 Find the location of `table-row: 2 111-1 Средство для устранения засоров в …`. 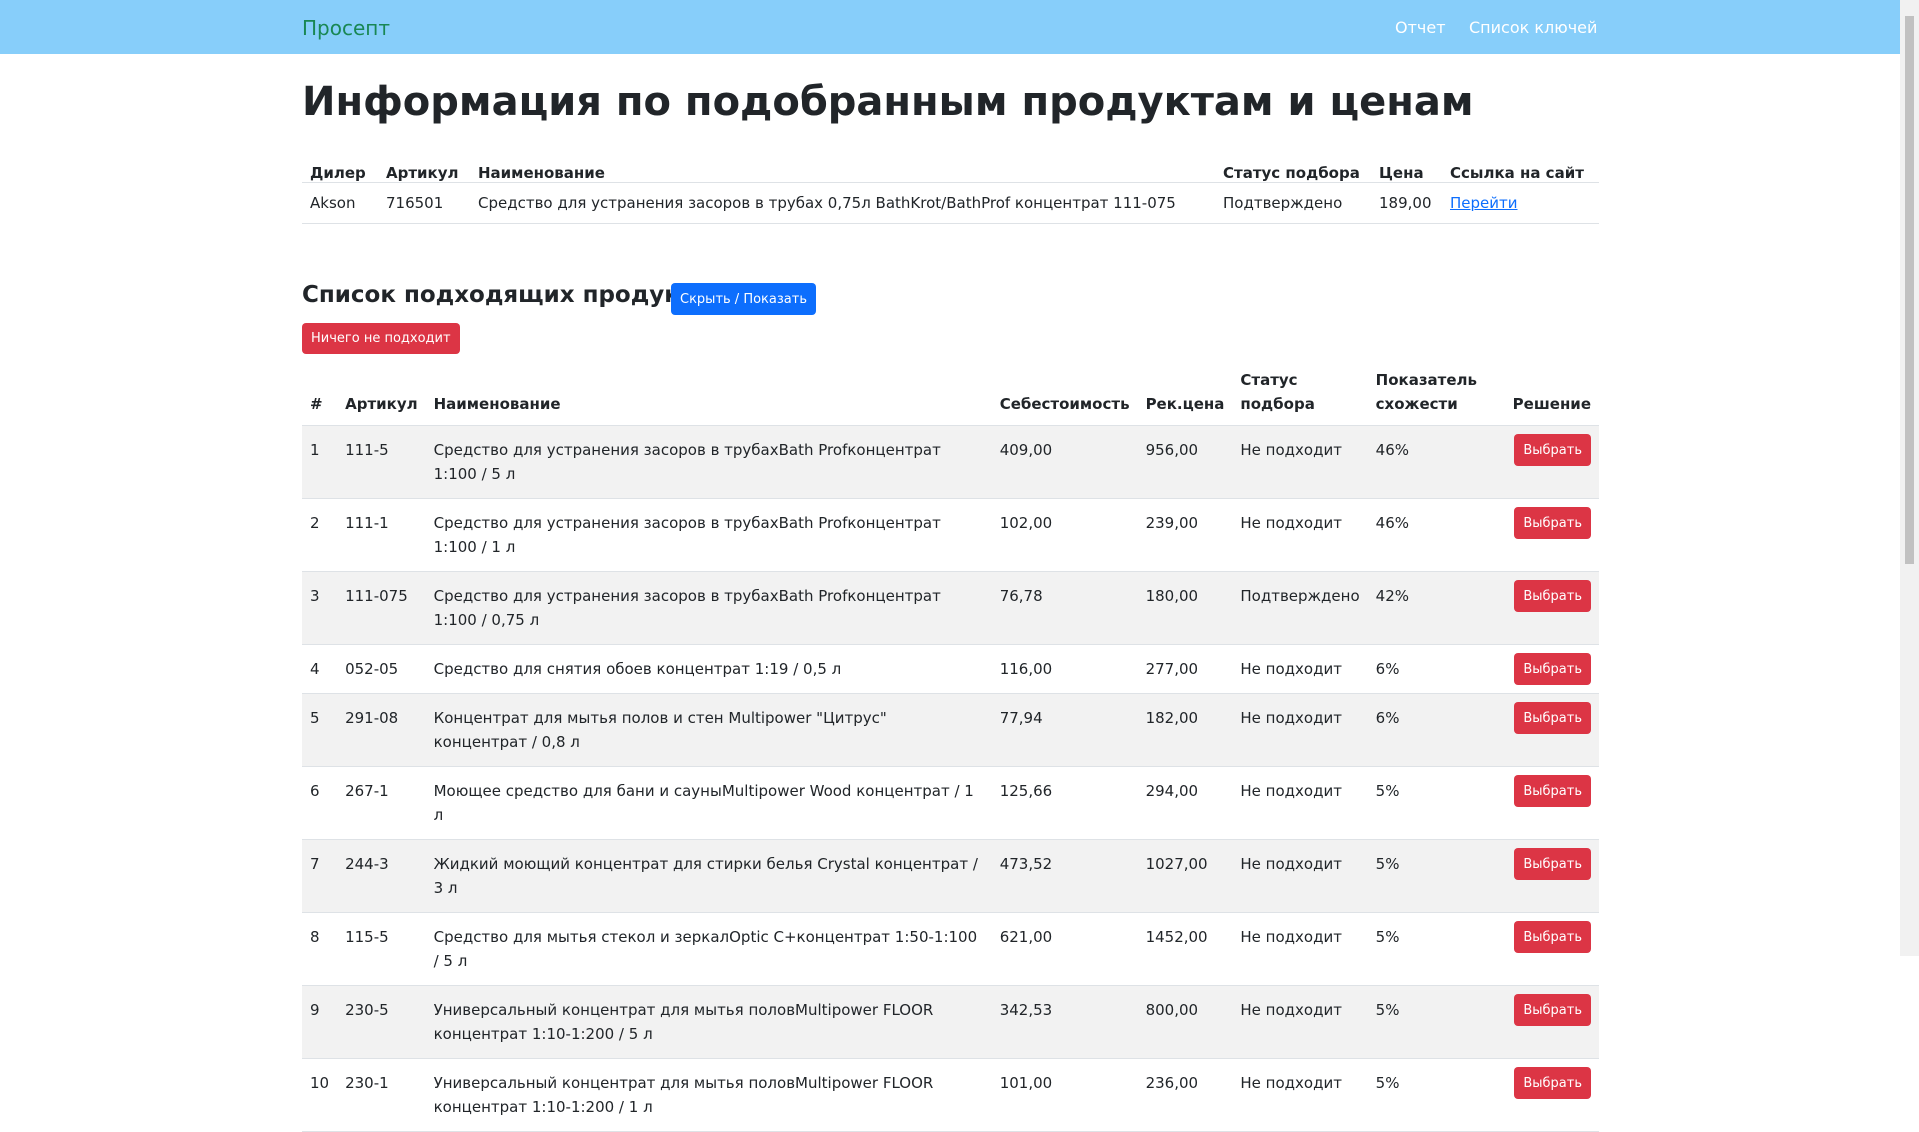

table-row: 2 111-1 Средство для устранения засоров в … is located at coordinates (950, 535).